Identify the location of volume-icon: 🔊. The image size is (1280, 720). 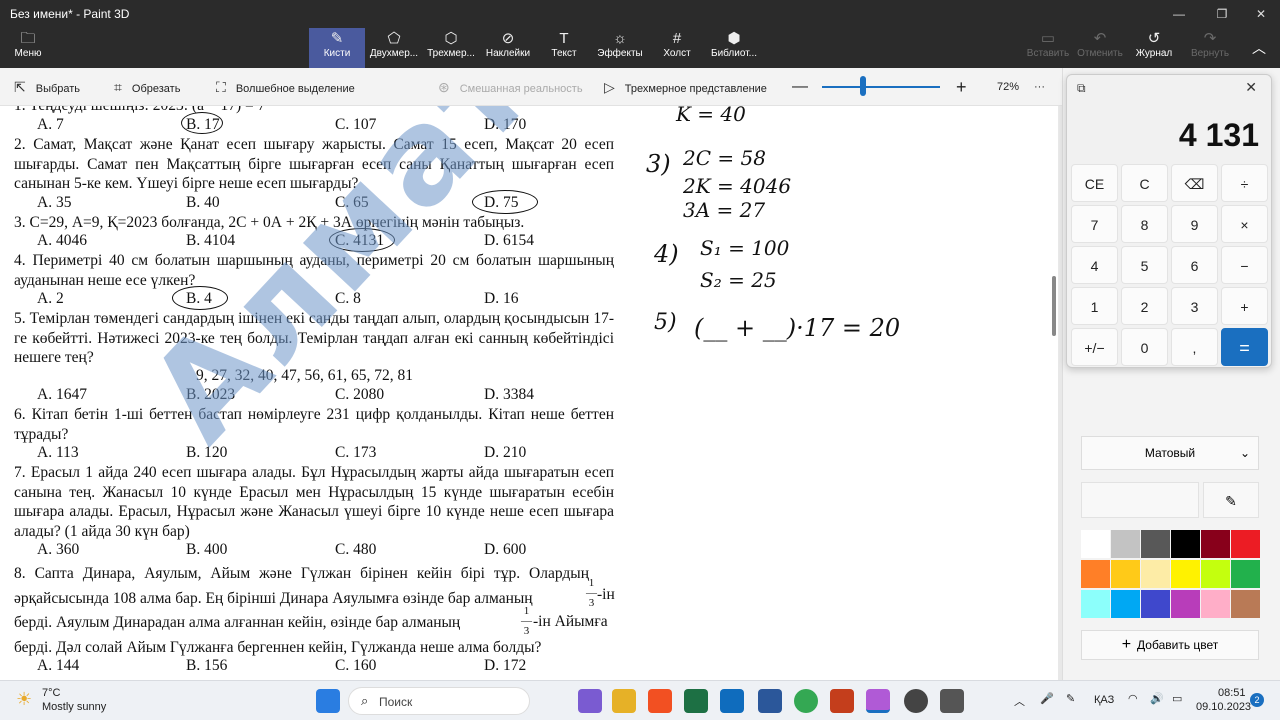
(1157, 698).